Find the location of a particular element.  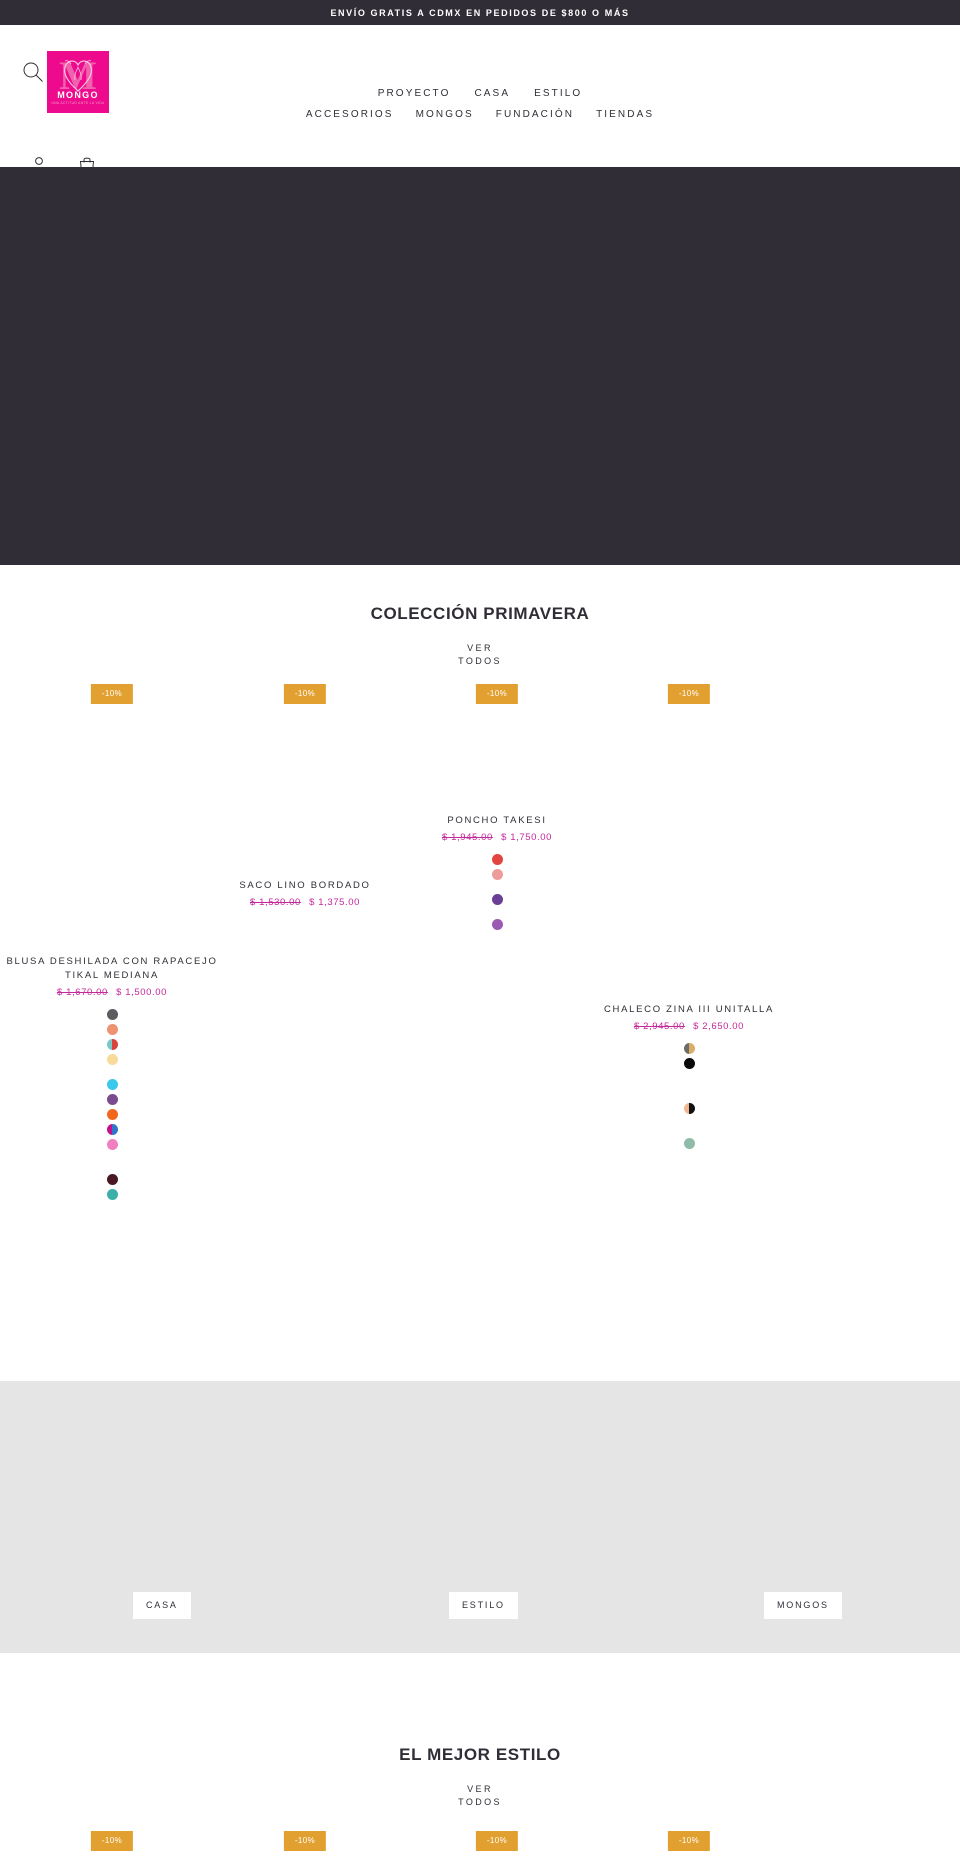

bestsellers-view-all-link: VER TODOS is located at coordinates (480, 1796).